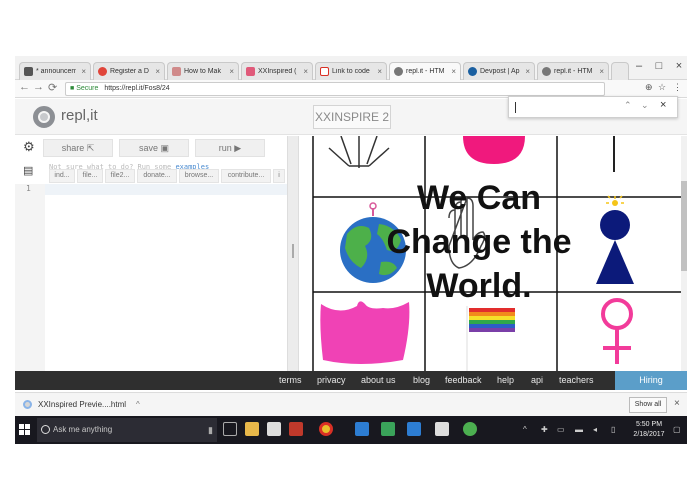 This screenshot has width=695, height=494. I want to click on footer-link-feedback: feedback, so click(463, 380).